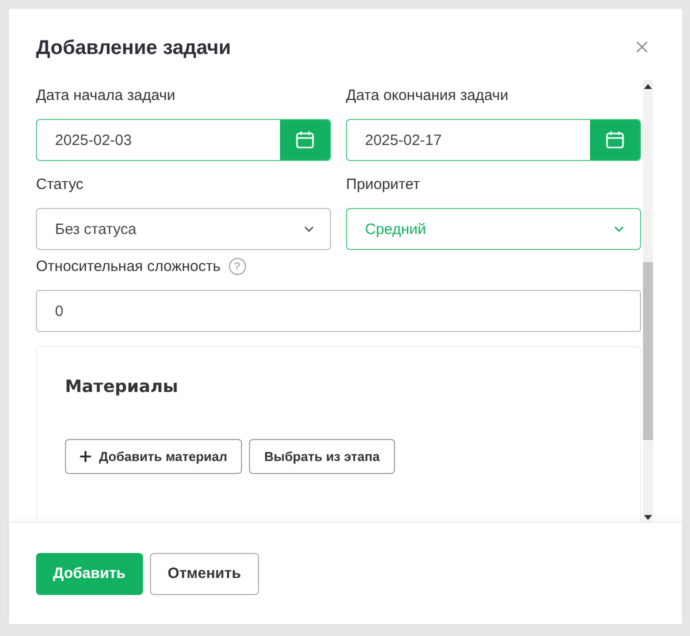 The image size is (690, 636). I want to click on scroll-up-icon, so click(648, 86).